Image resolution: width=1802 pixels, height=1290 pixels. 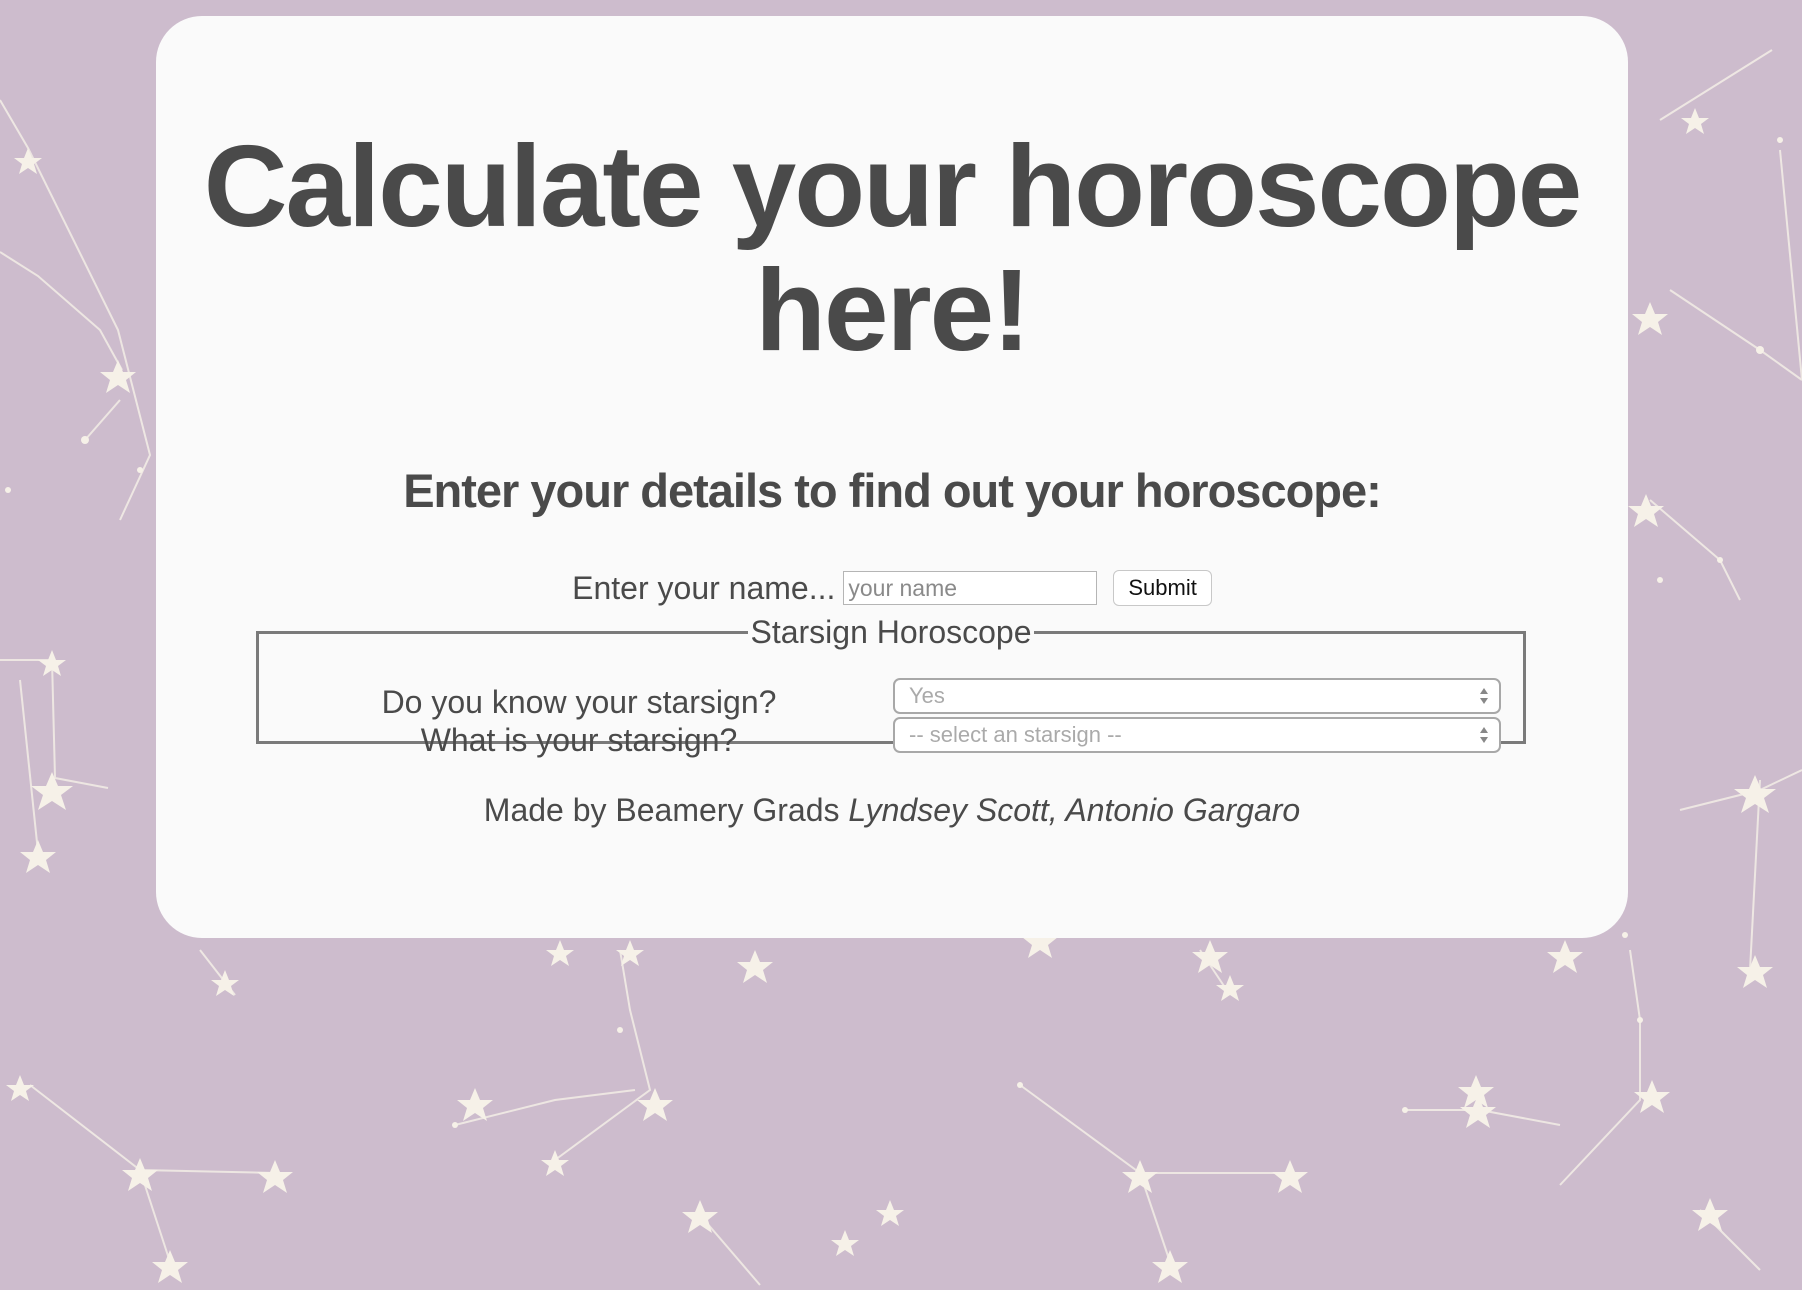 What do you see at coordinates (927, 695) in the screenshot?
I see `know-starsign-select-value: Yes` at bounding box center [927, 695].